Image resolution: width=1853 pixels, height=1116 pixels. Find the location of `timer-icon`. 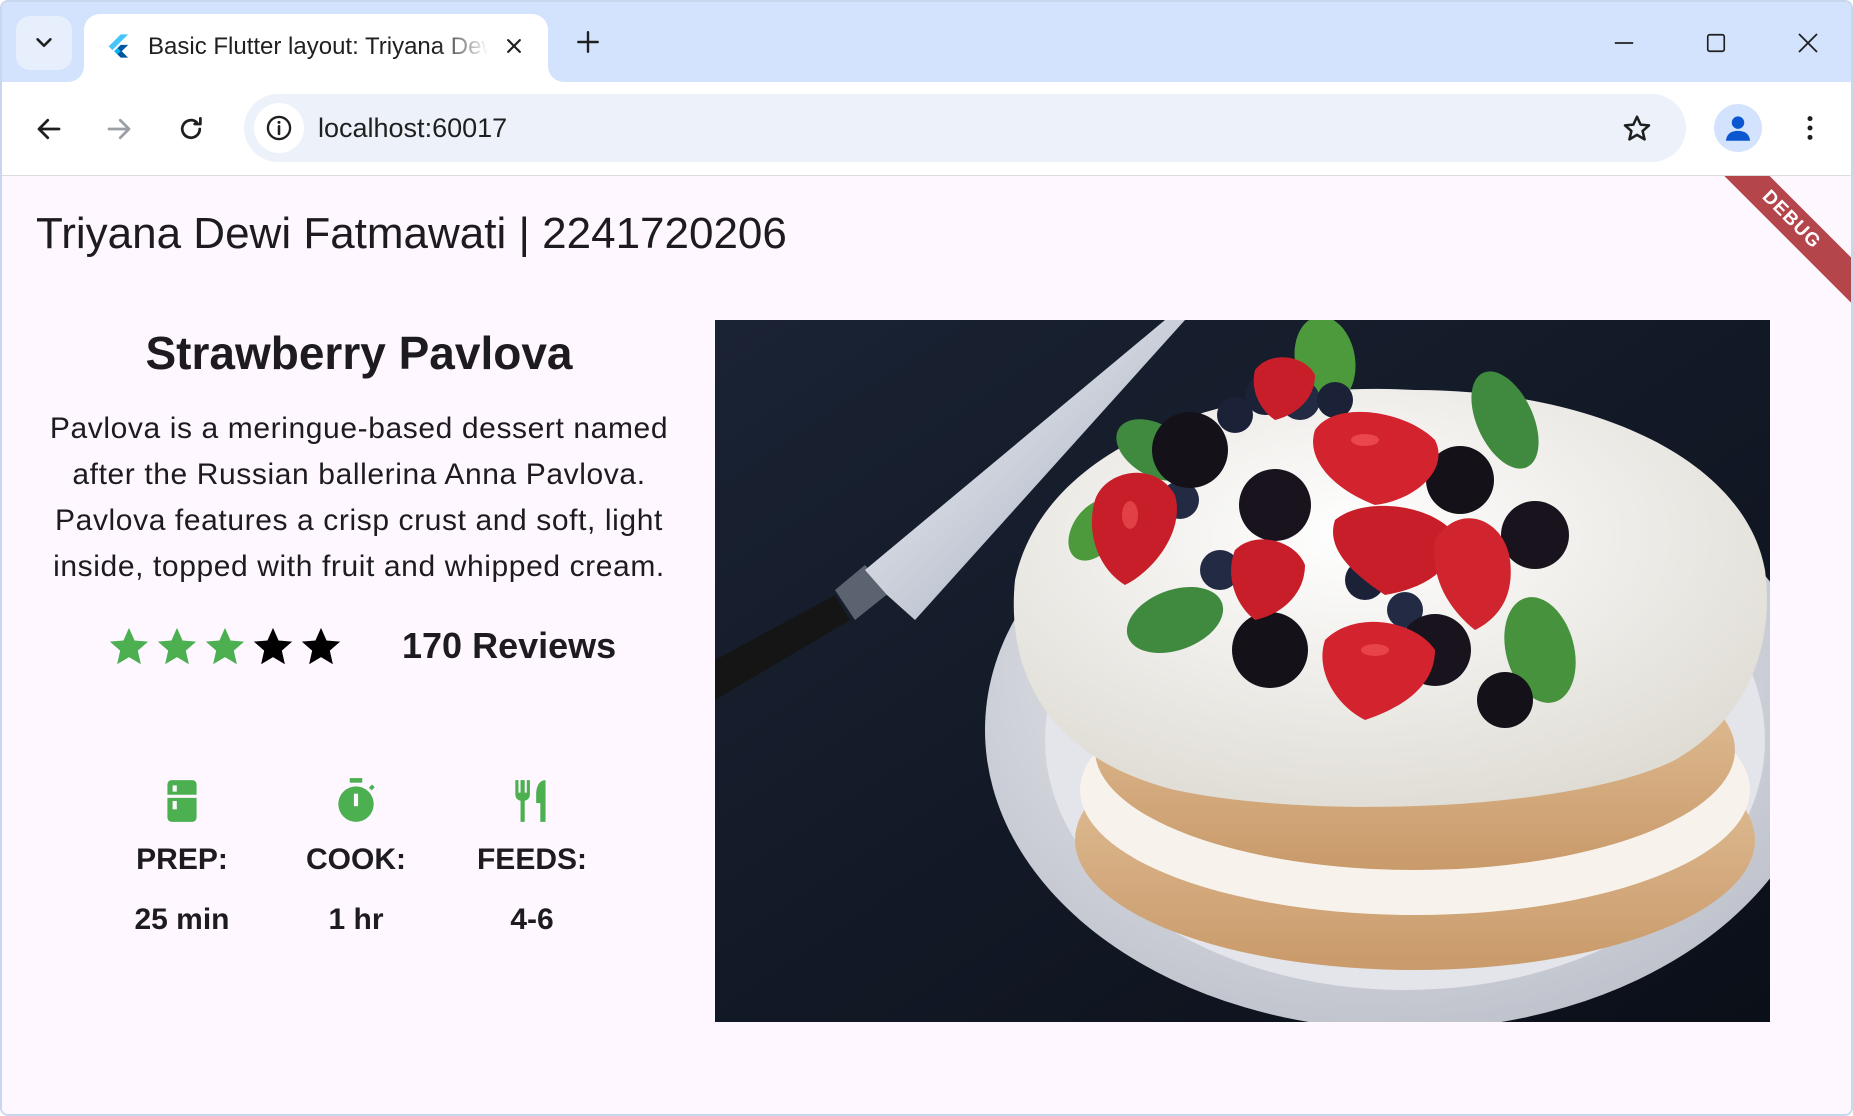

timer-icon is located at coordinates (356, 800).